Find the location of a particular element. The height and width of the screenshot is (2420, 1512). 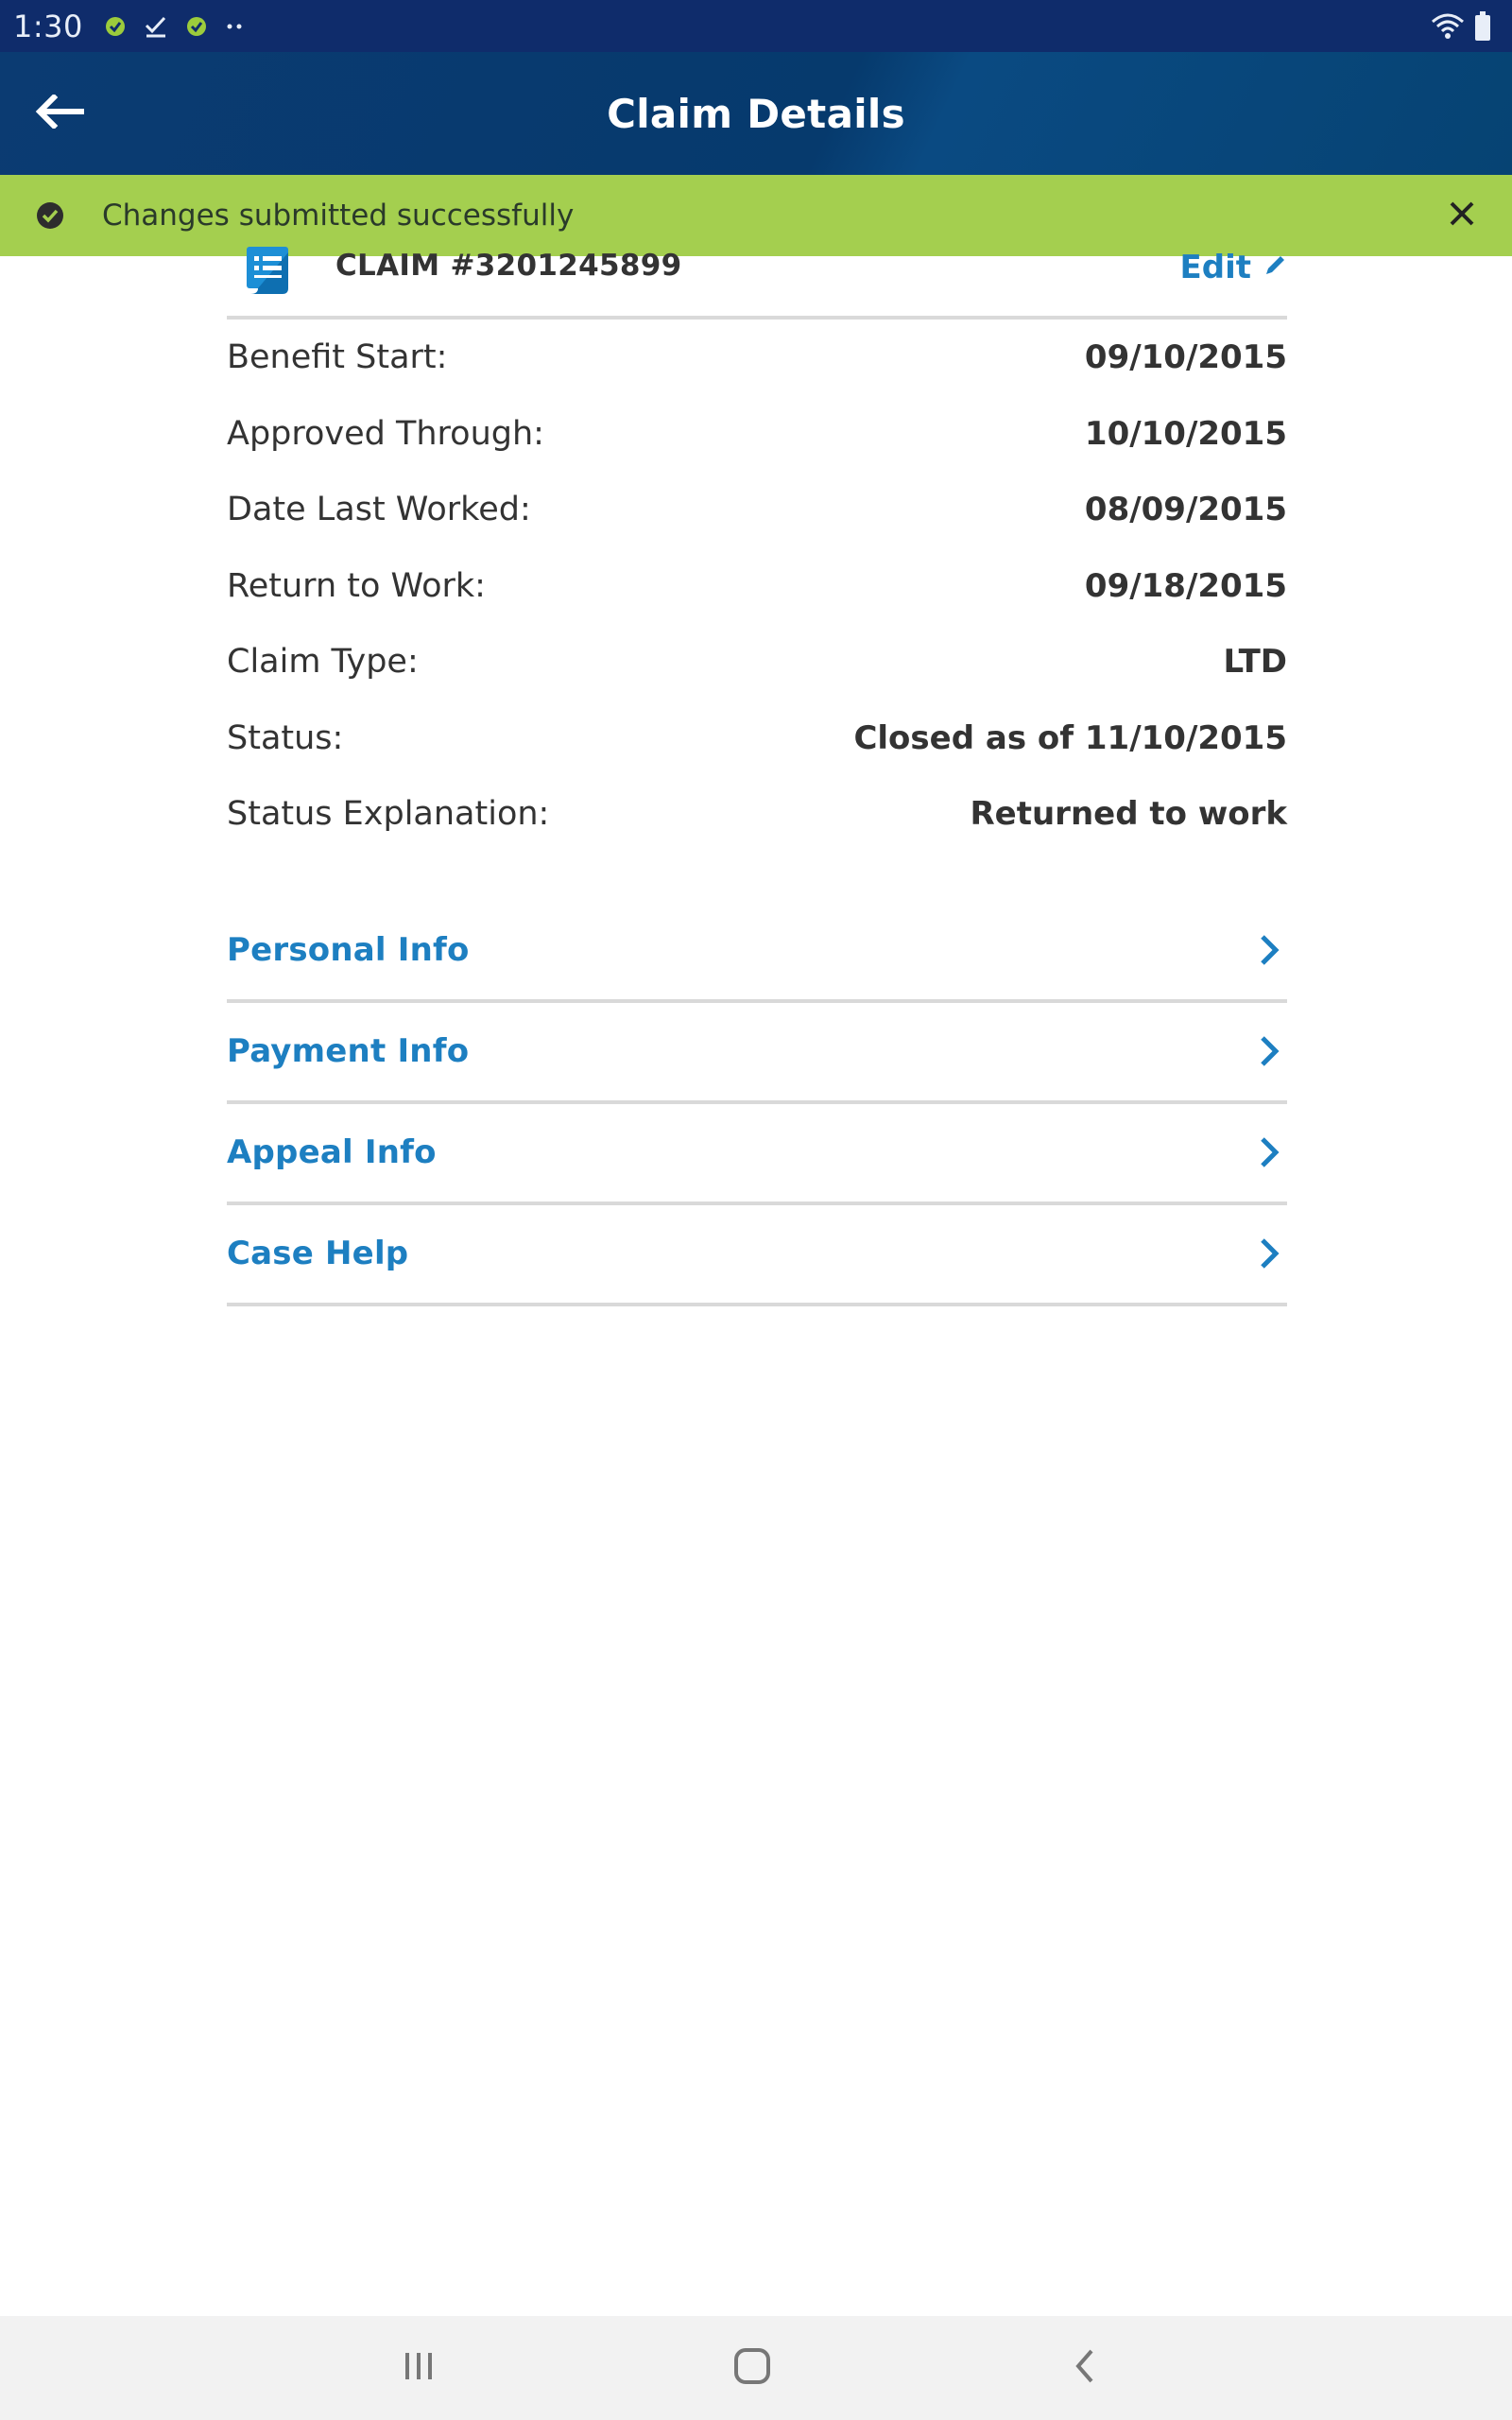

check-circle-icon is located at coordinates (50, 215).